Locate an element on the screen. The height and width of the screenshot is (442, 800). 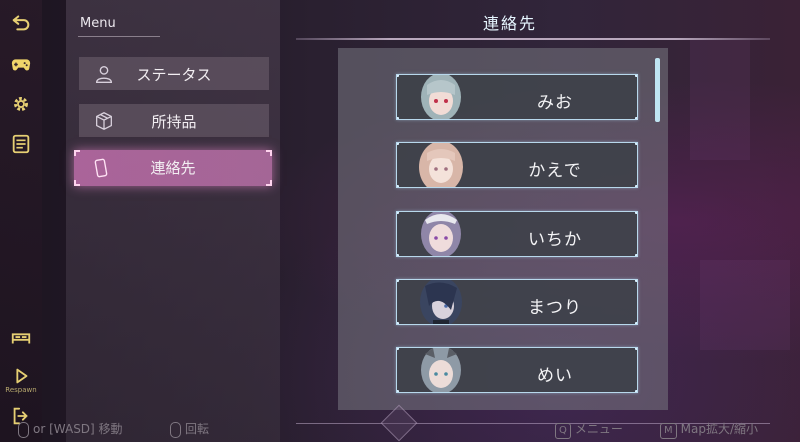
gamepad-icon is located at coordinates (21, 64).